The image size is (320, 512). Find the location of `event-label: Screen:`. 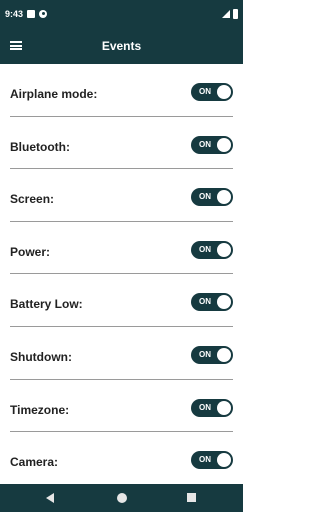

event-label: Screen: is located at coordinates (32, 199).